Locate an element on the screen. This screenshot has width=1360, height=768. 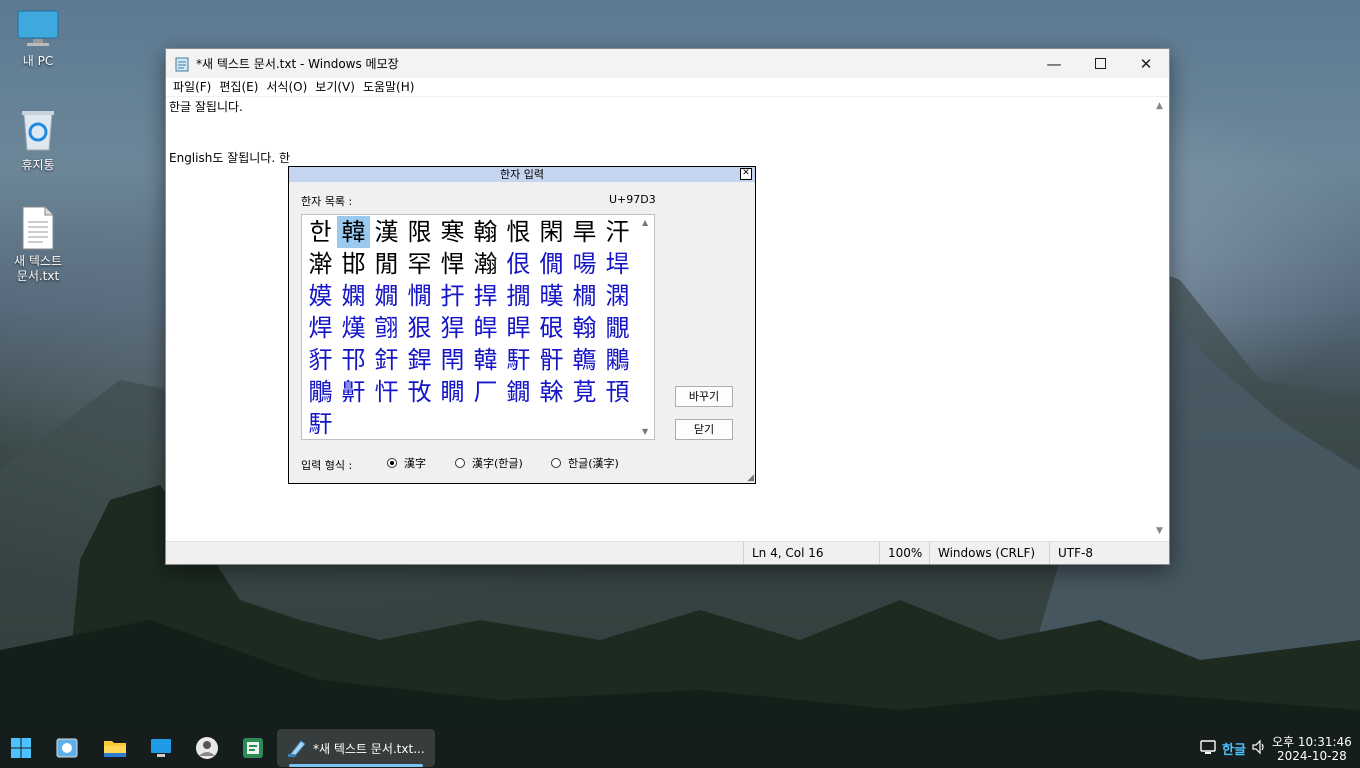
dialog-close-icon: ✕ is located at coordinates (746, 174).